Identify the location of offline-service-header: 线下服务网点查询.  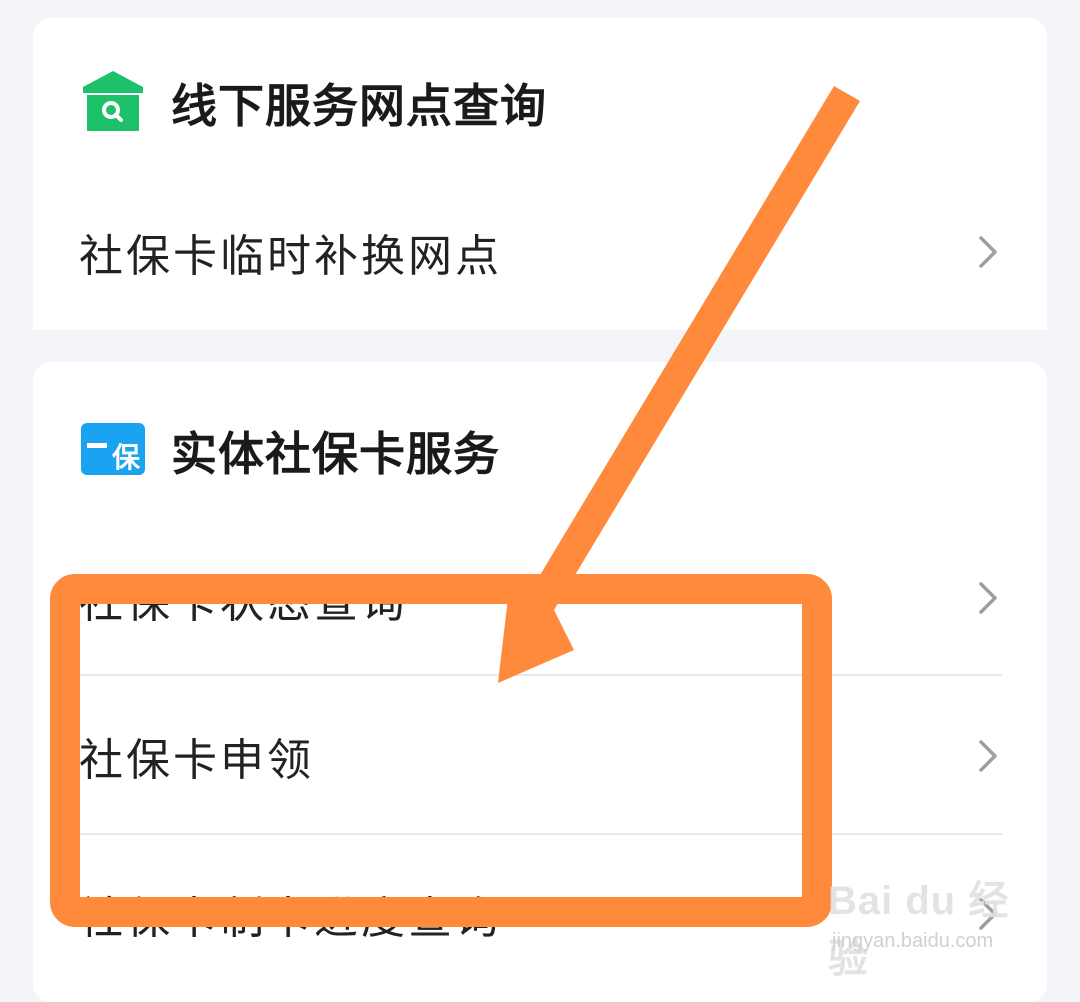
(314, 103).